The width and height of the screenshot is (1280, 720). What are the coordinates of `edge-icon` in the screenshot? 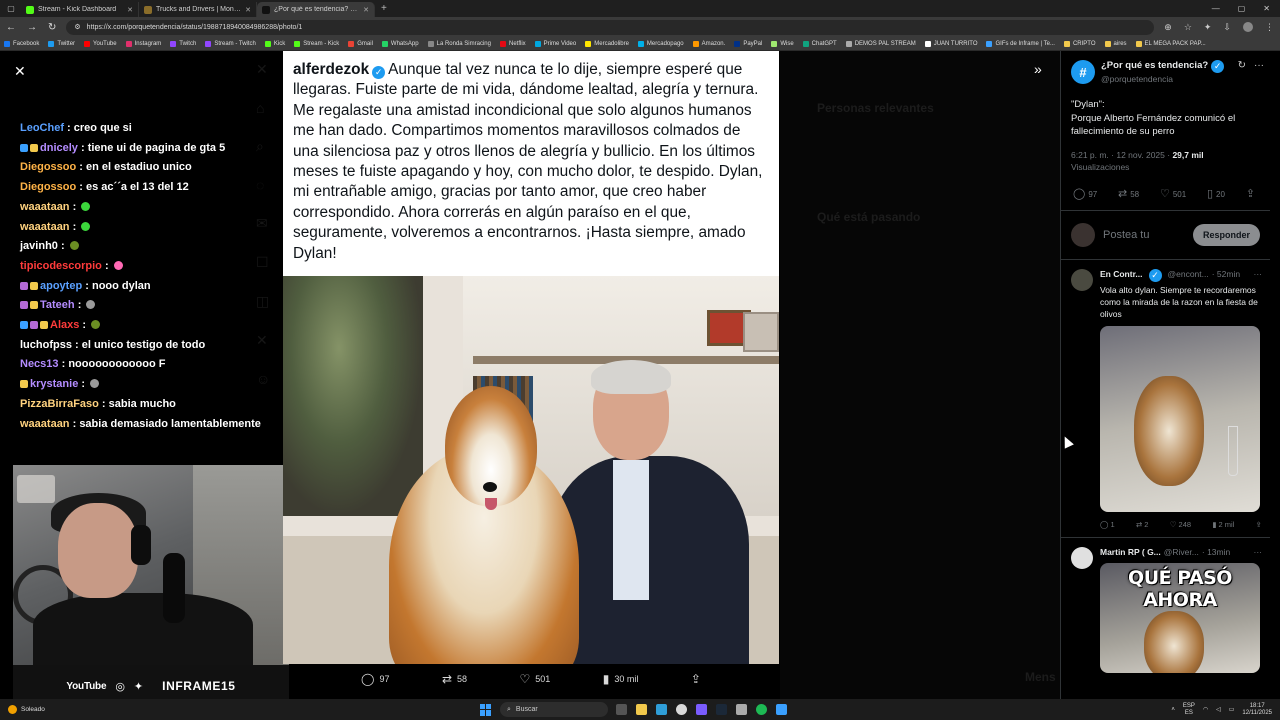 It's located at (661, 709).